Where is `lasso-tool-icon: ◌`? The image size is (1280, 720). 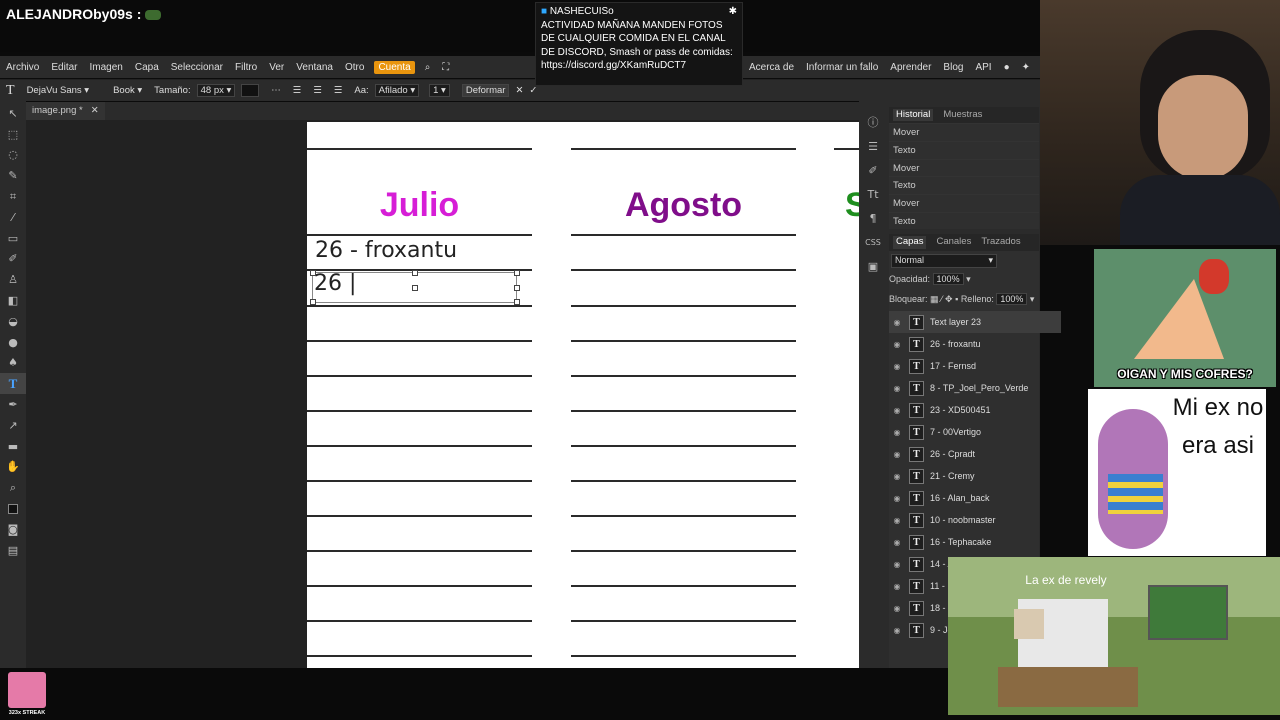 lasso-tool-icon: ◌ is located at coordinates (13, 155).